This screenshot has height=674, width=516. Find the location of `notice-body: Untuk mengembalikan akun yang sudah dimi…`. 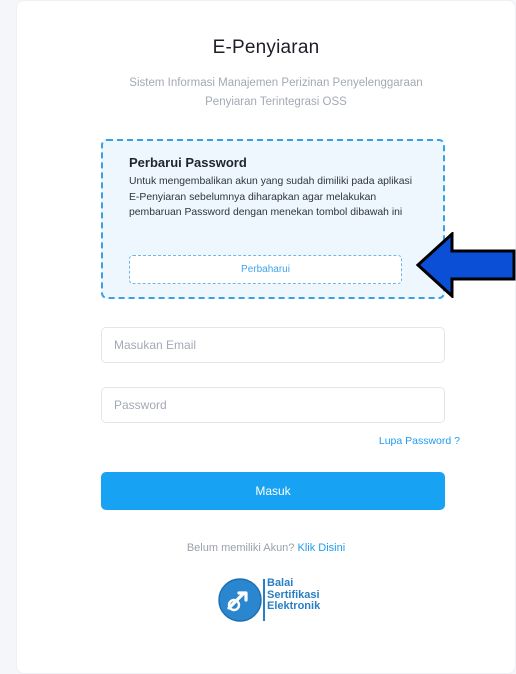

notice-body: Untuk mengembalikan akun yang sudah dimi… is located at coordinates (271, 197).